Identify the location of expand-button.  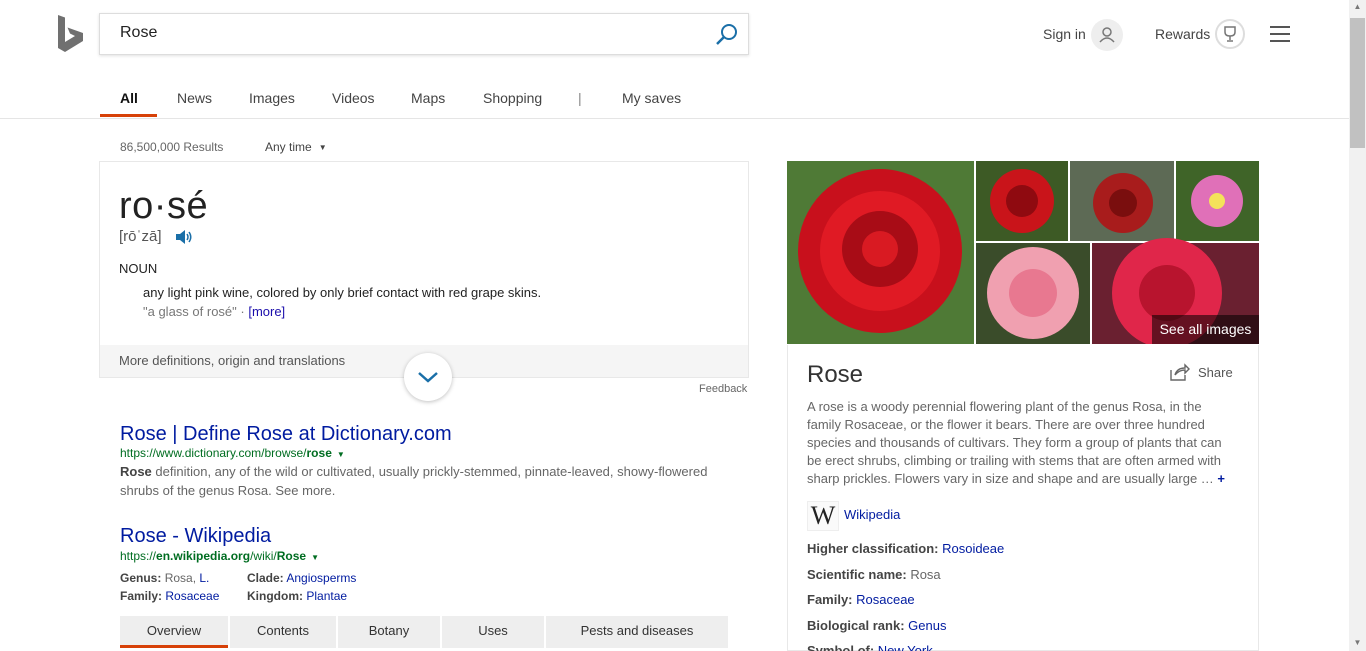
(428, 377).